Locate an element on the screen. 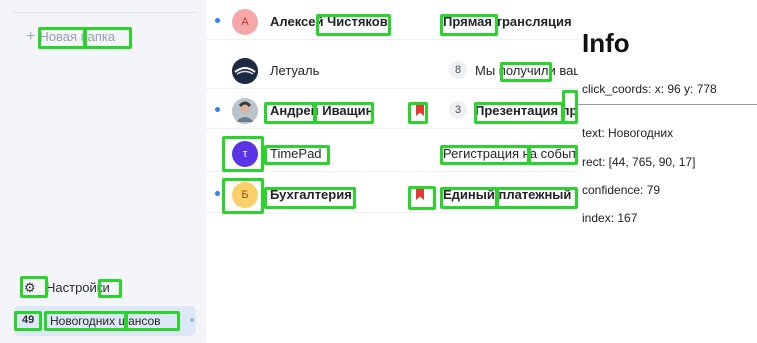 Image resolution: width=757 pixels, height=343 pixels. avatar-letter: А is located at coordinates (245, 22).